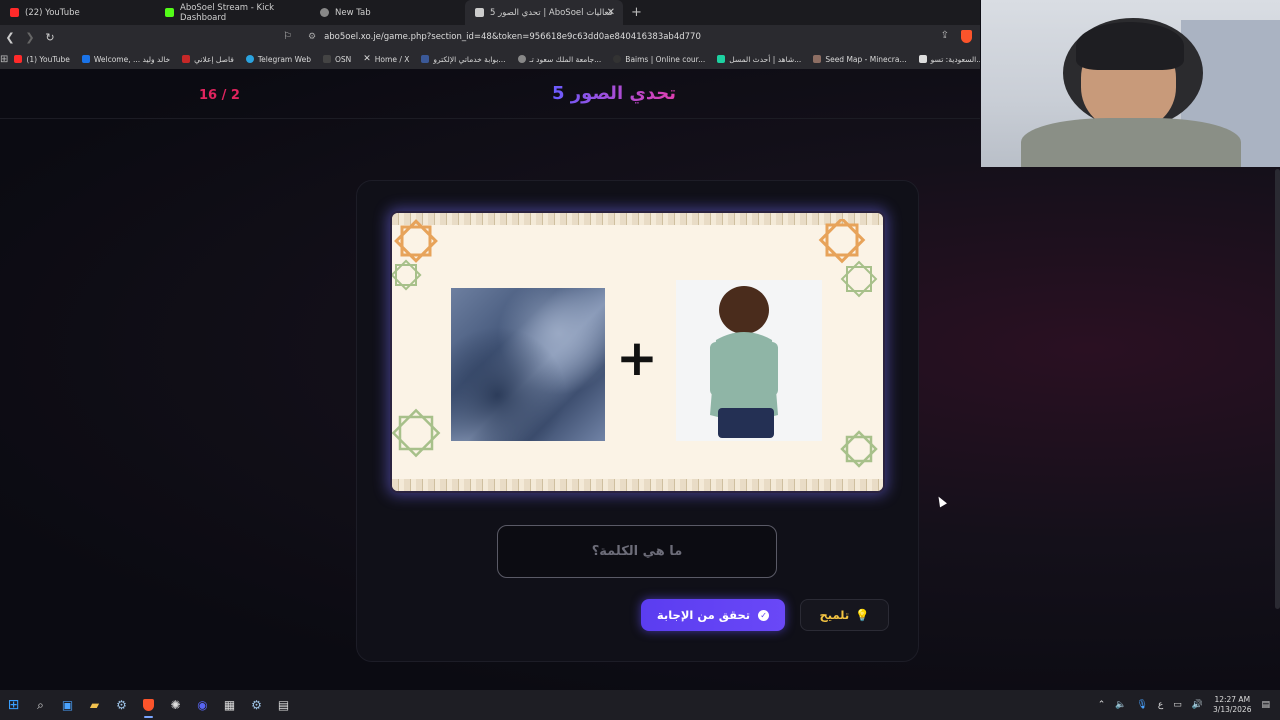 The image size is (1280, 720). Describe the element at coordinates (367, 59) in the screenshot. I see `x-logo-icon: ✕` at that location.